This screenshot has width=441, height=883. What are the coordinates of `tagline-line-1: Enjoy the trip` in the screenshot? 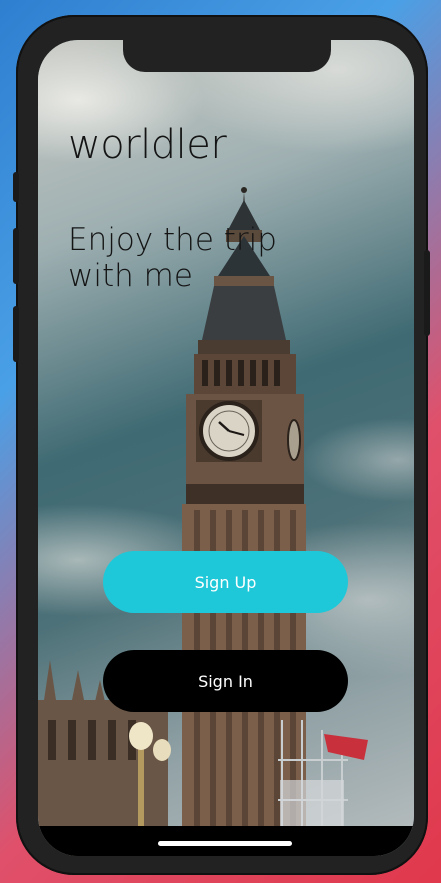 It's located at (172, 240).